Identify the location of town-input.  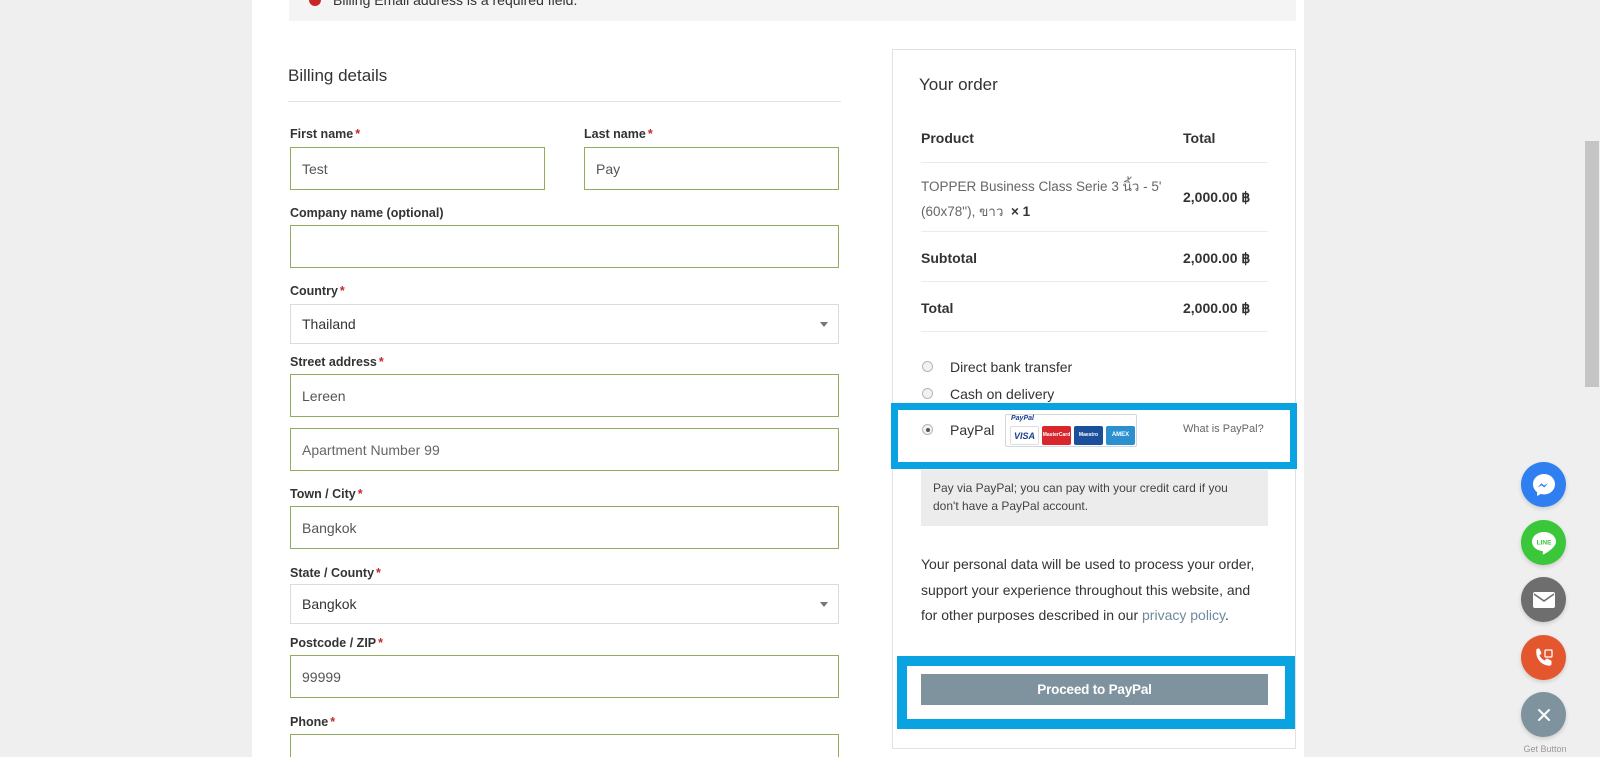
(564, 527).